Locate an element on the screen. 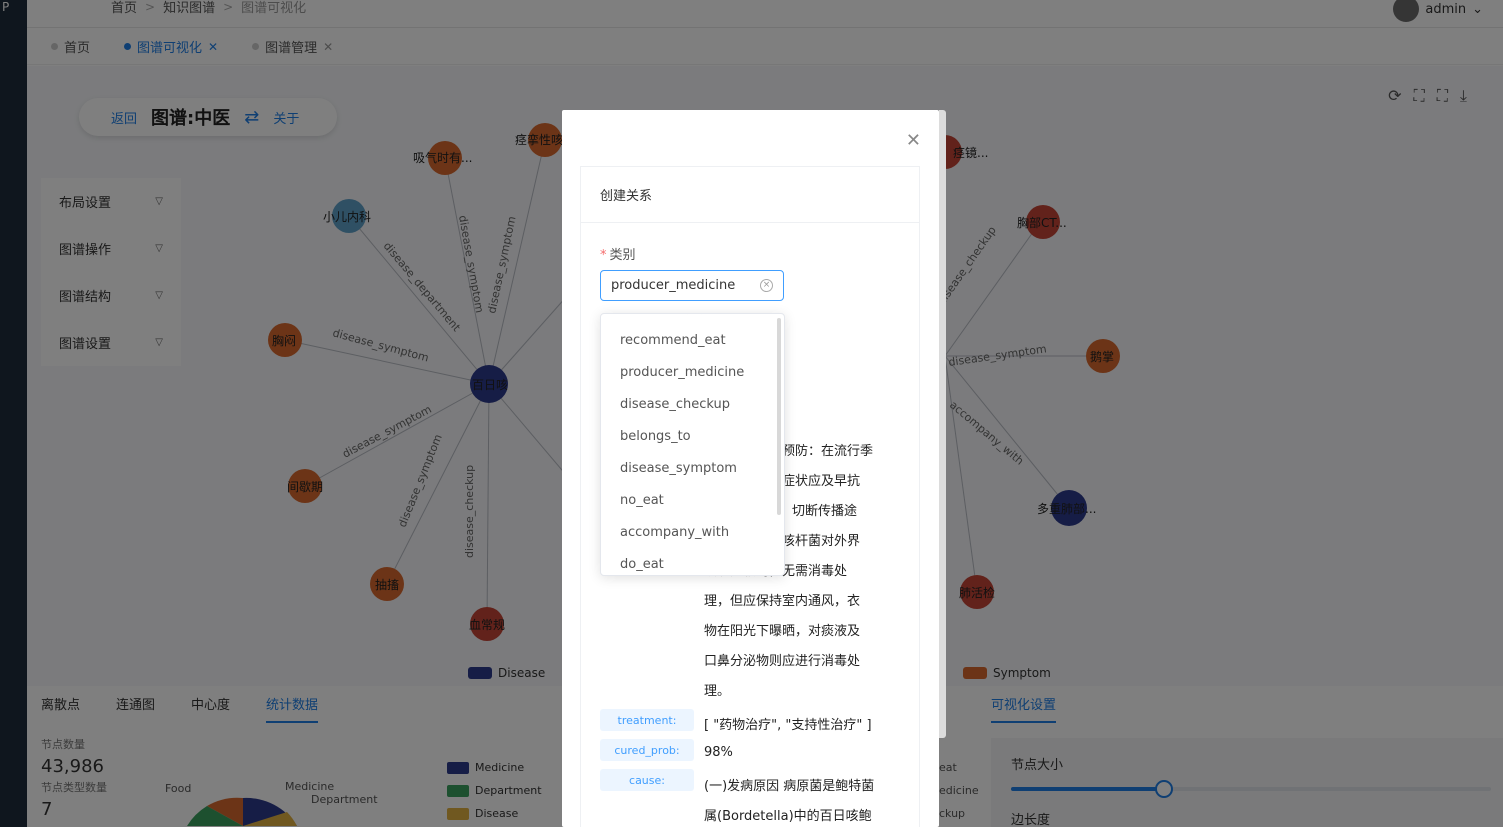 The width and height of the screenshot is (1503, 827). option-recommend-eat: recommend_eat is located at coordinates (692, 340).